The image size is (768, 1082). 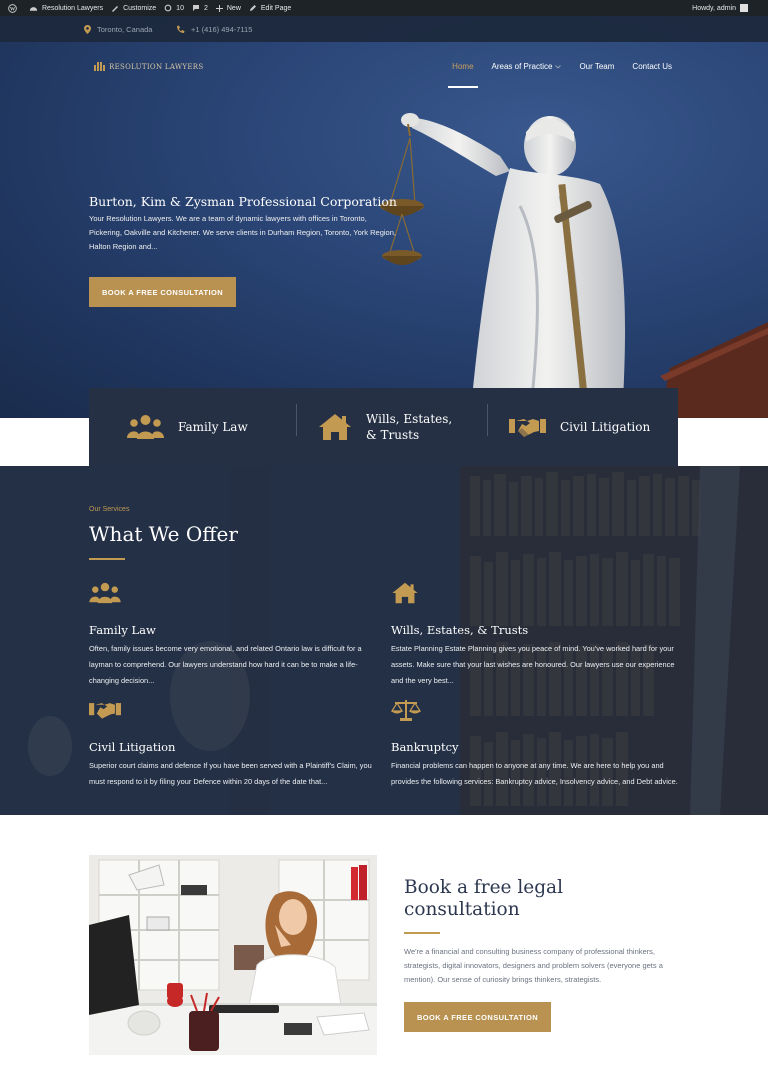 I want to click on avatar, so click(x=744, y=8).